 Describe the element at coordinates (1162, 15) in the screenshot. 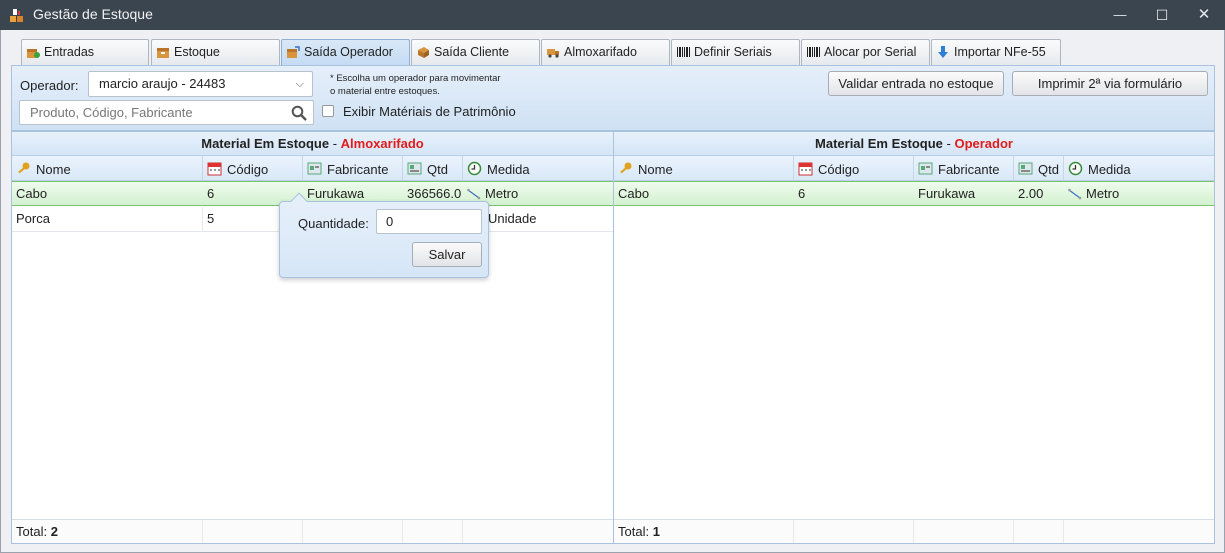

I see `maximize-button: ☐` at that location.